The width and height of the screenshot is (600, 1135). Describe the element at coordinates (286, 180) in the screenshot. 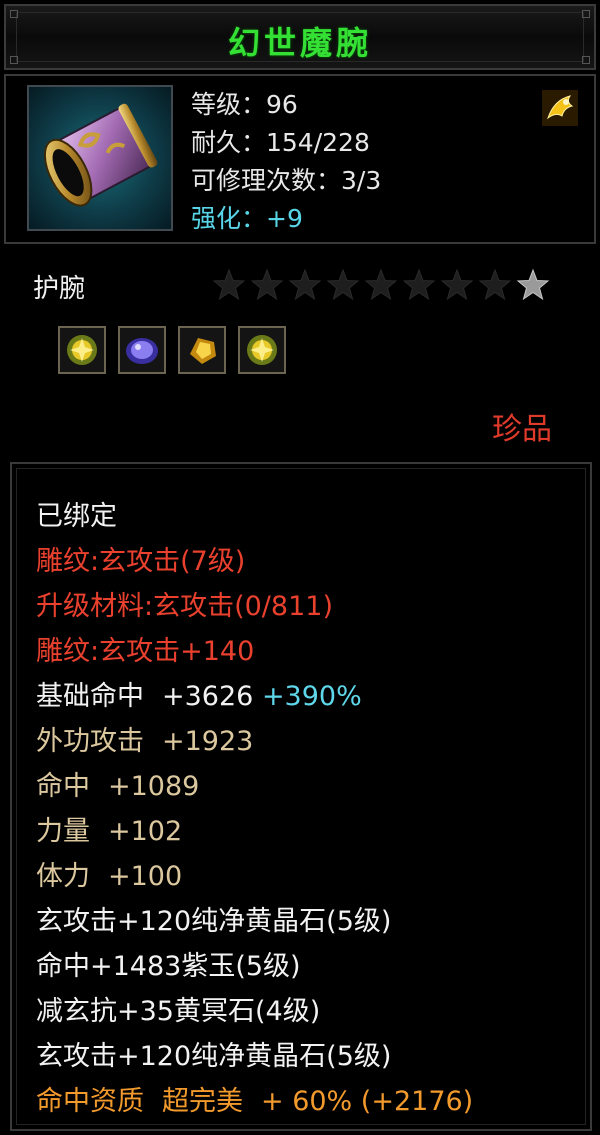

I see `repair-count-text: 可修理次数：3/3` at that location.